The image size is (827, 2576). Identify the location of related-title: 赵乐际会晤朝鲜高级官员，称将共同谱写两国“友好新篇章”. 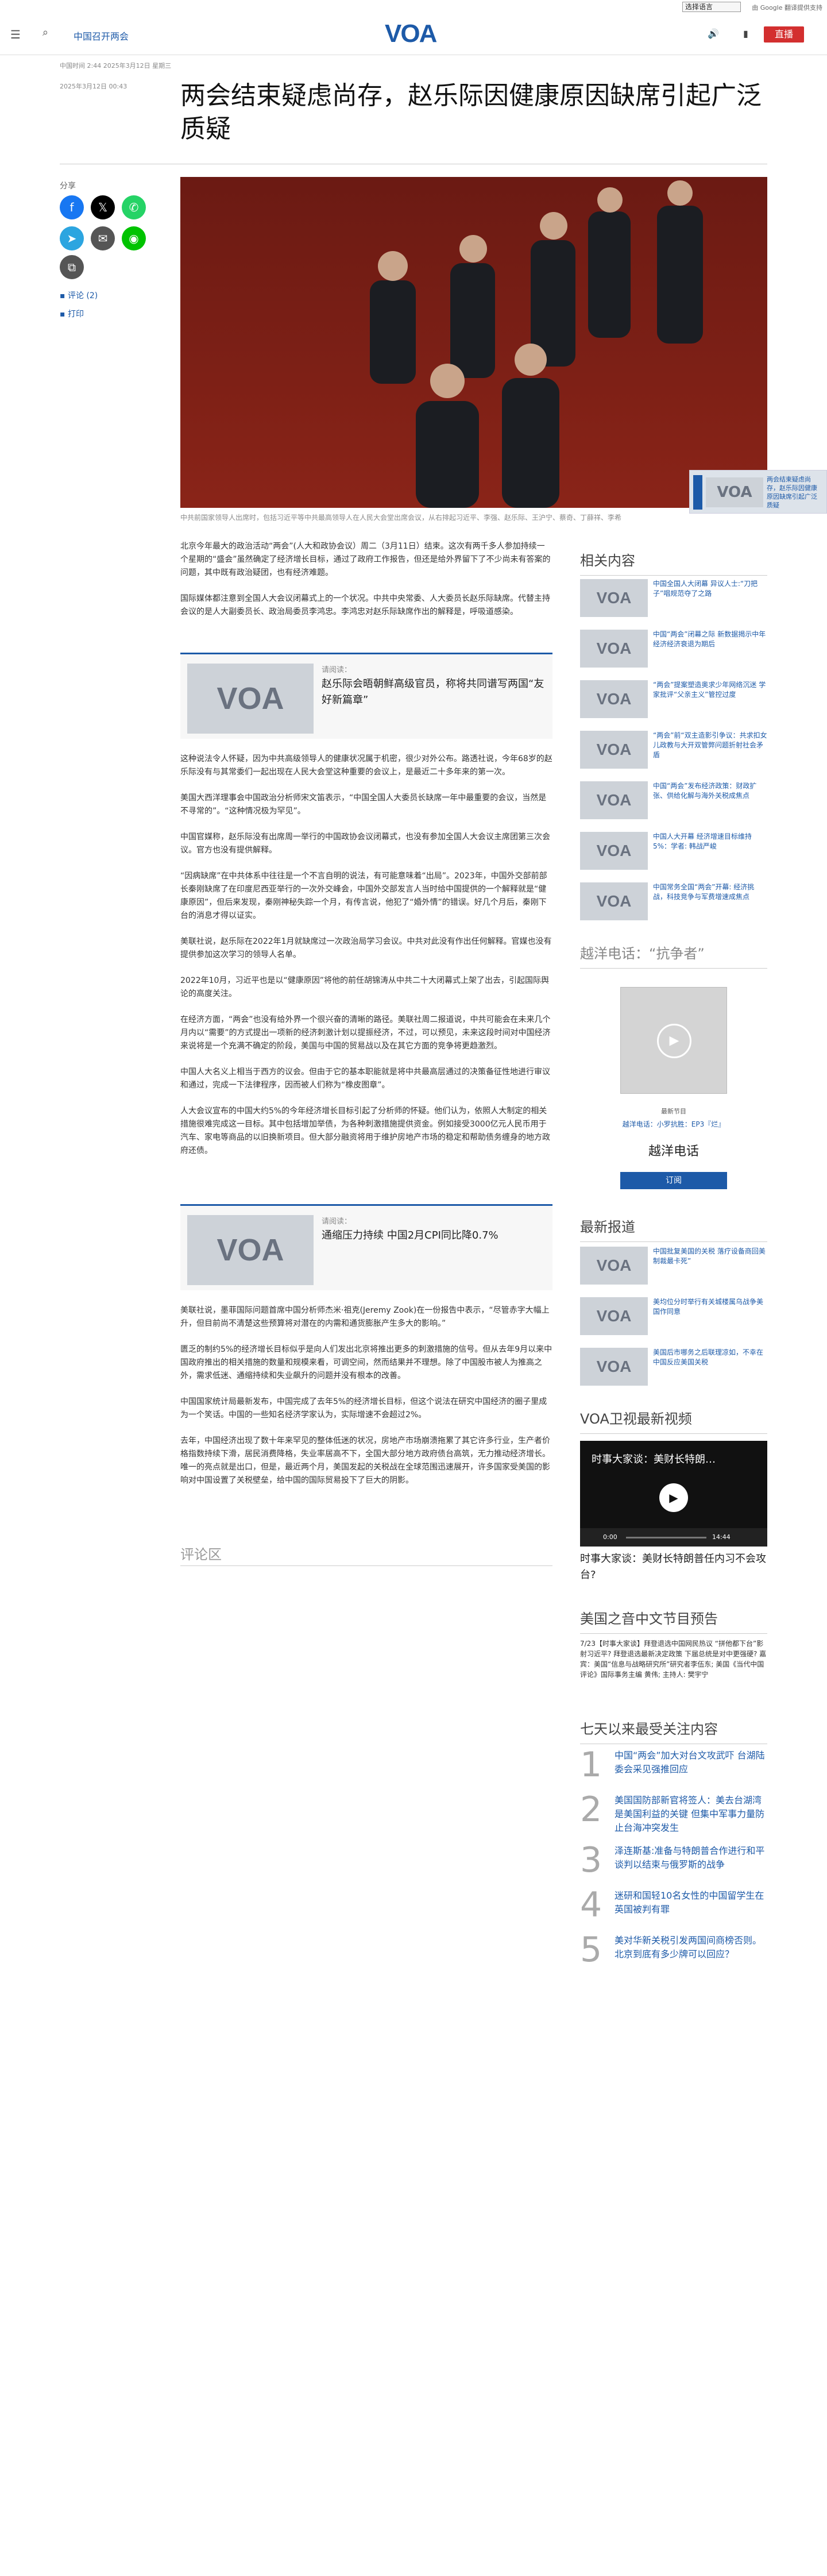
(433, 692).